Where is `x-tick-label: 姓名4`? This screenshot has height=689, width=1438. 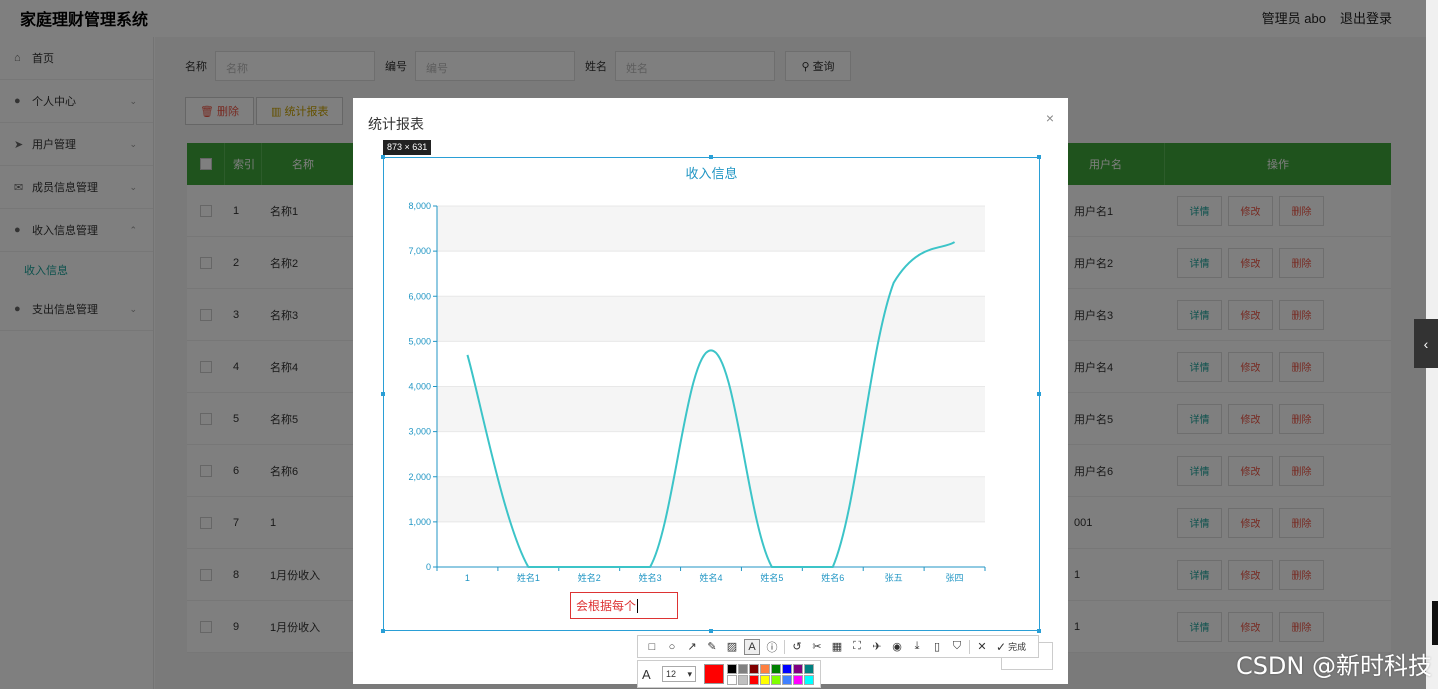
x-tick-label: 姓名4 is located at coordinates (710, 577).